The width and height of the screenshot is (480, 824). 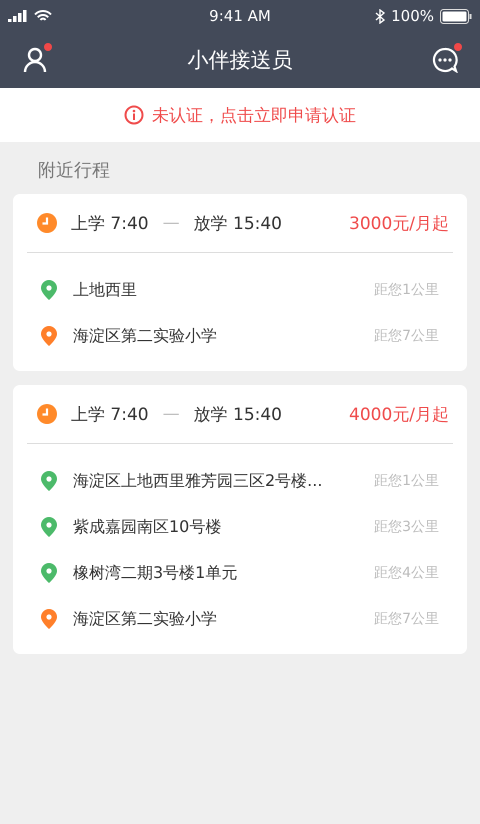 I want to click on price: 3000元/月起, so click(x=399, y=223).